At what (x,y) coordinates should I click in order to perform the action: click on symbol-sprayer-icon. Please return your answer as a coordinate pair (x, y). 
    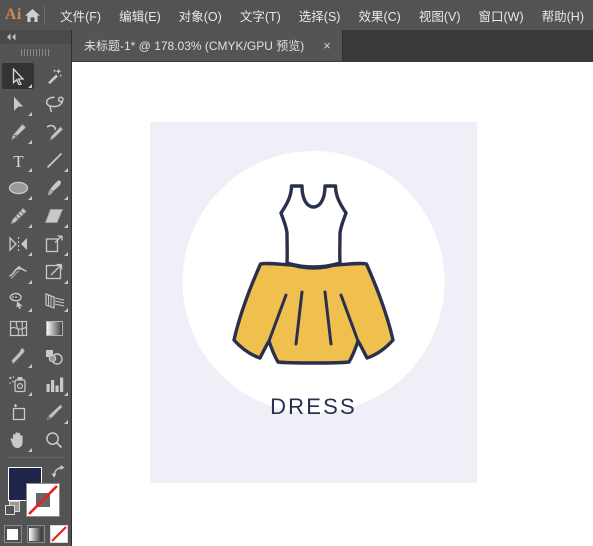
    Looking at the image, I should click on (18, 384).